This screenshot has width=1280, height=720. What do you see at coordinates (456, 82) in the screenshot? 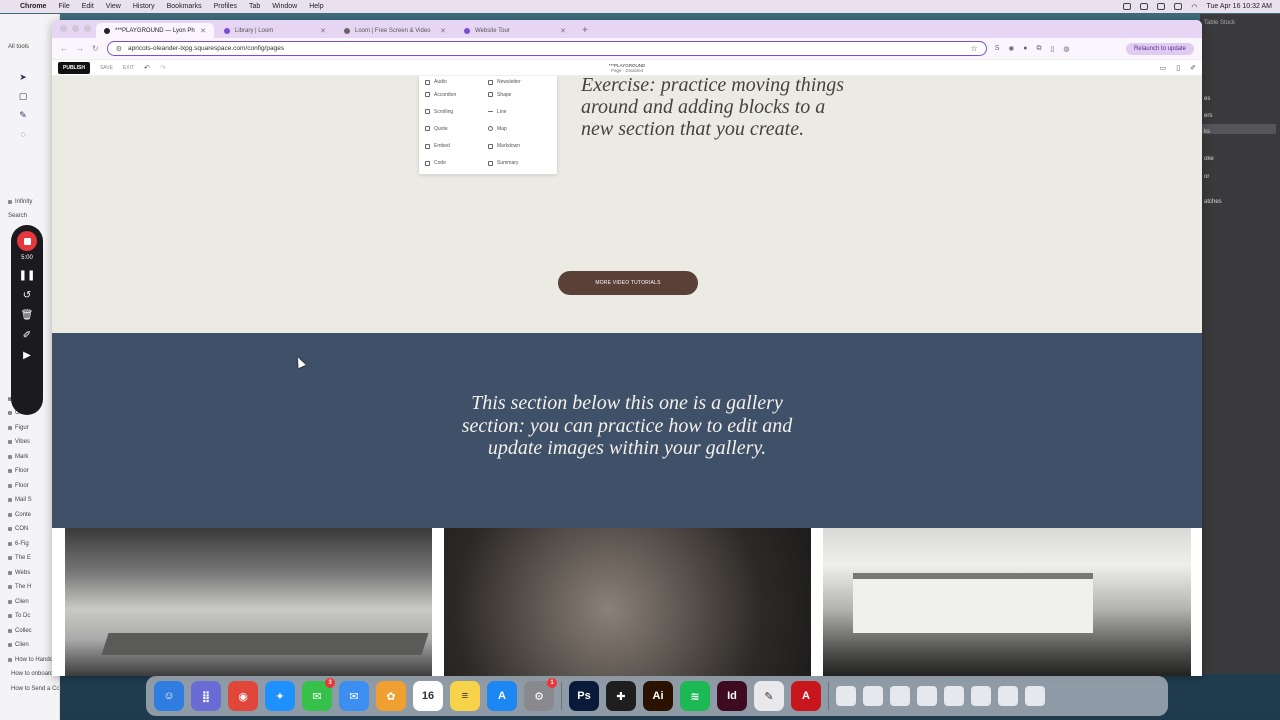
I see `block-option-audio: Audio` at bounding box center [456, 82].